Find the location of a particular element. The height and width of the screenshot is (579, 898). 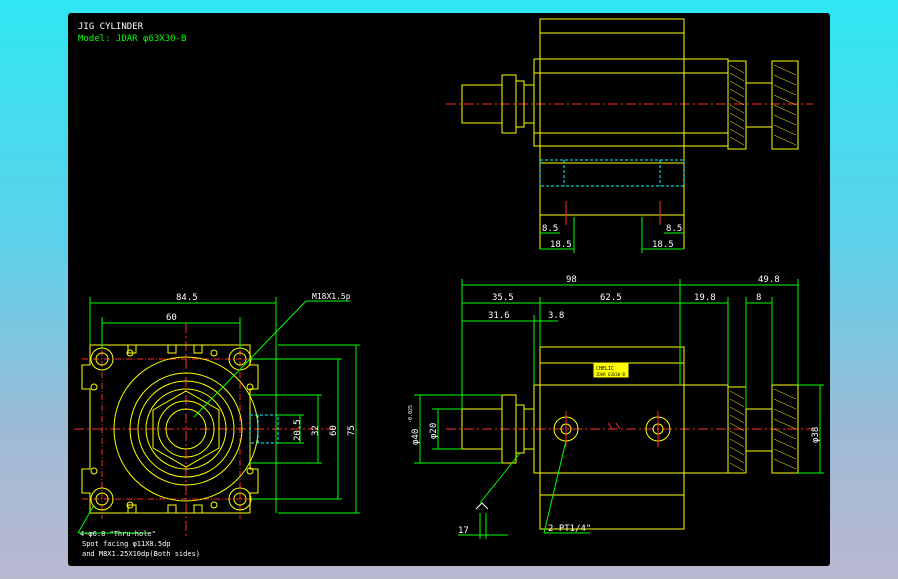

port-note: 2-PT1/4" is located at coordinates (569, 529).